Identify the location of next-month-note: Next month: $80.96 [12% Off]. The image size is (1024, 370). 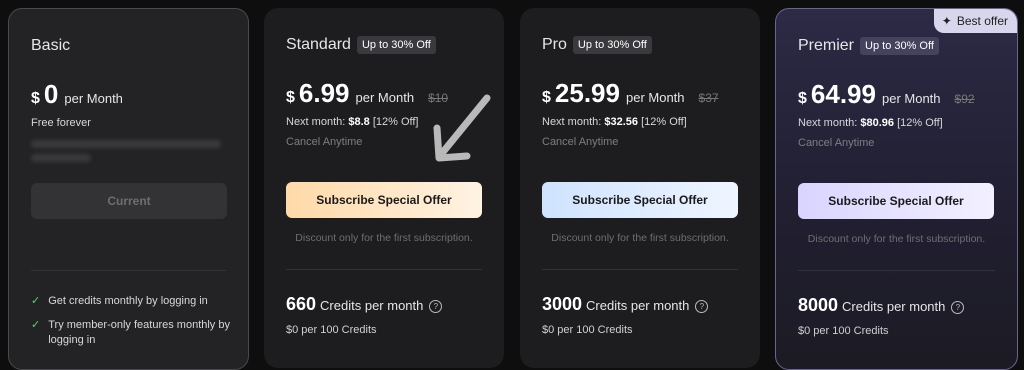
(870, 123).